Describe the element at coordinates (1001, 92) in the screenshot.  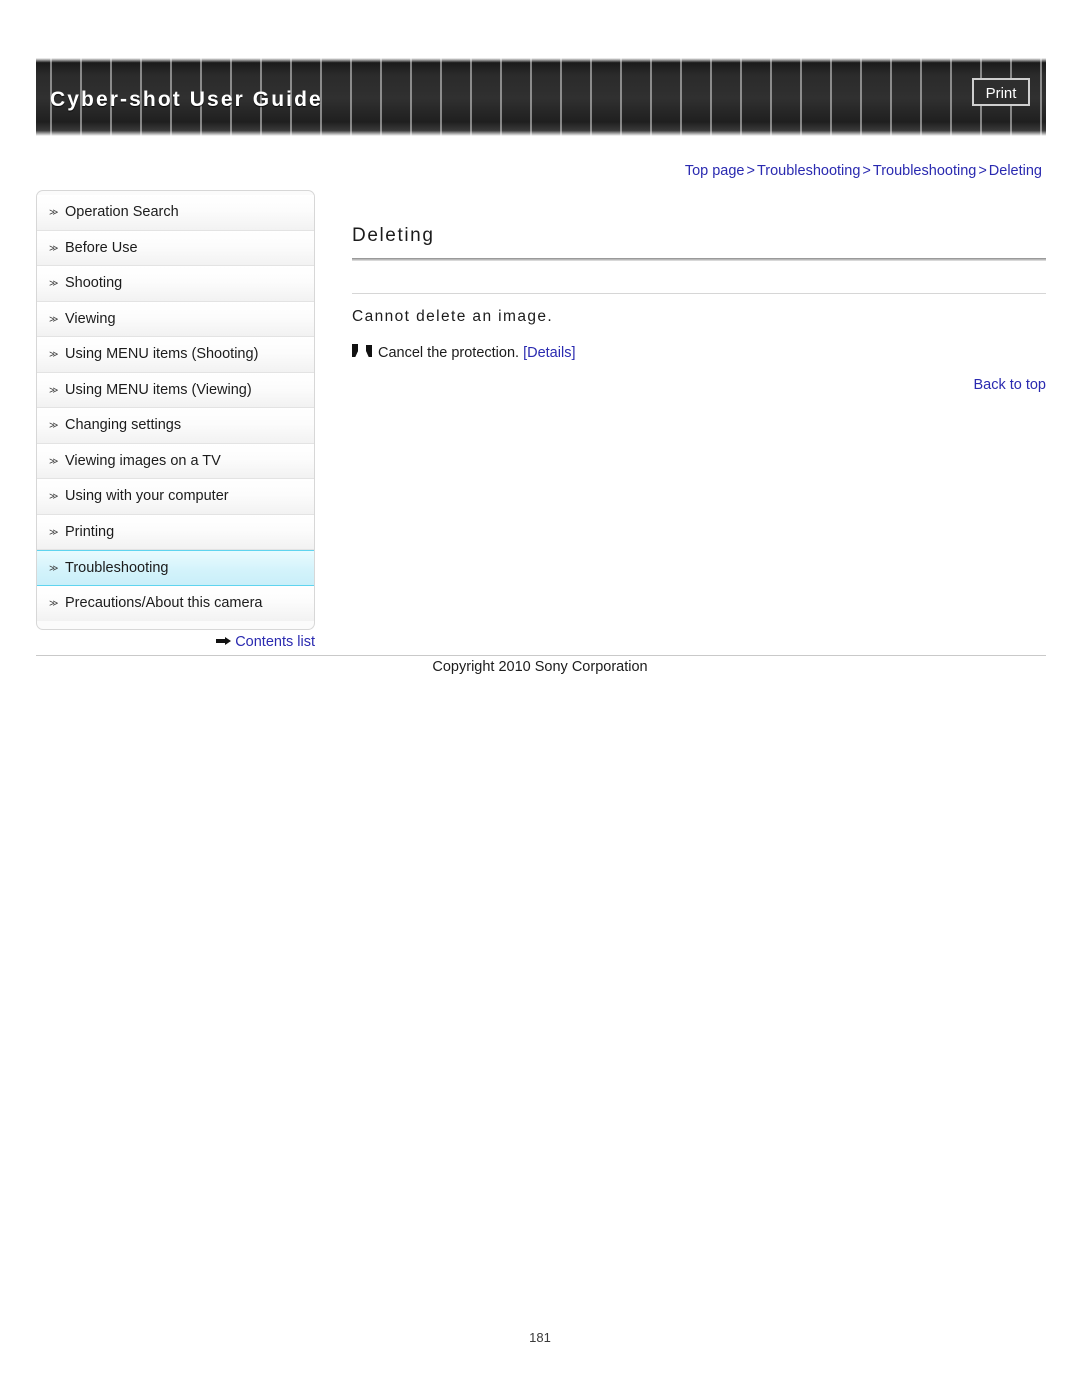
I see `print-button: Print` at that location.